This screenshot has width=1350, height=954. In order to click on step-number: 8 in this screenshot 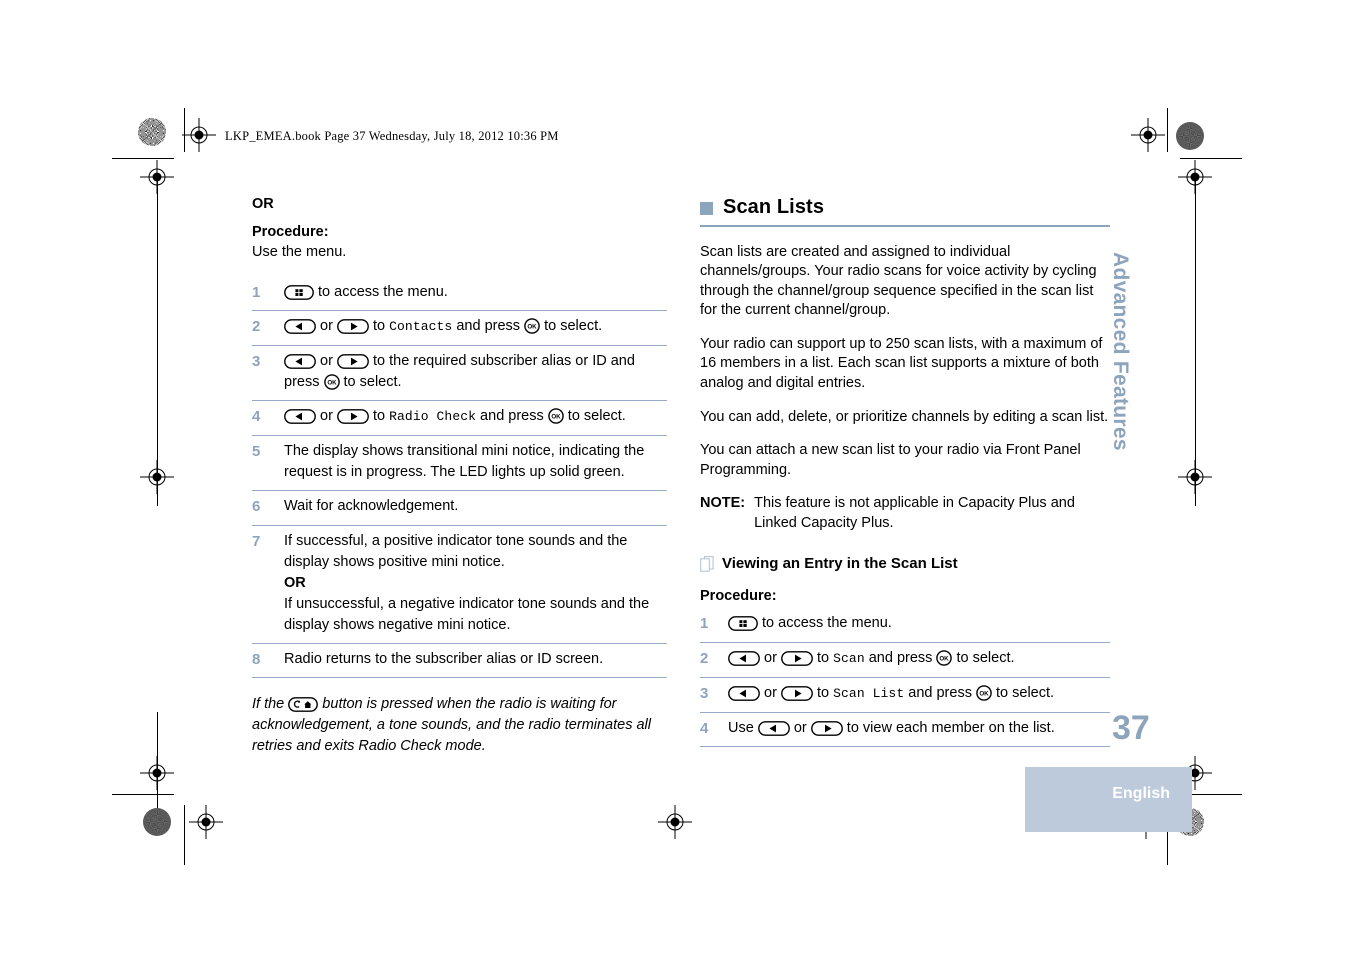, I will do `click(267, 661)`.